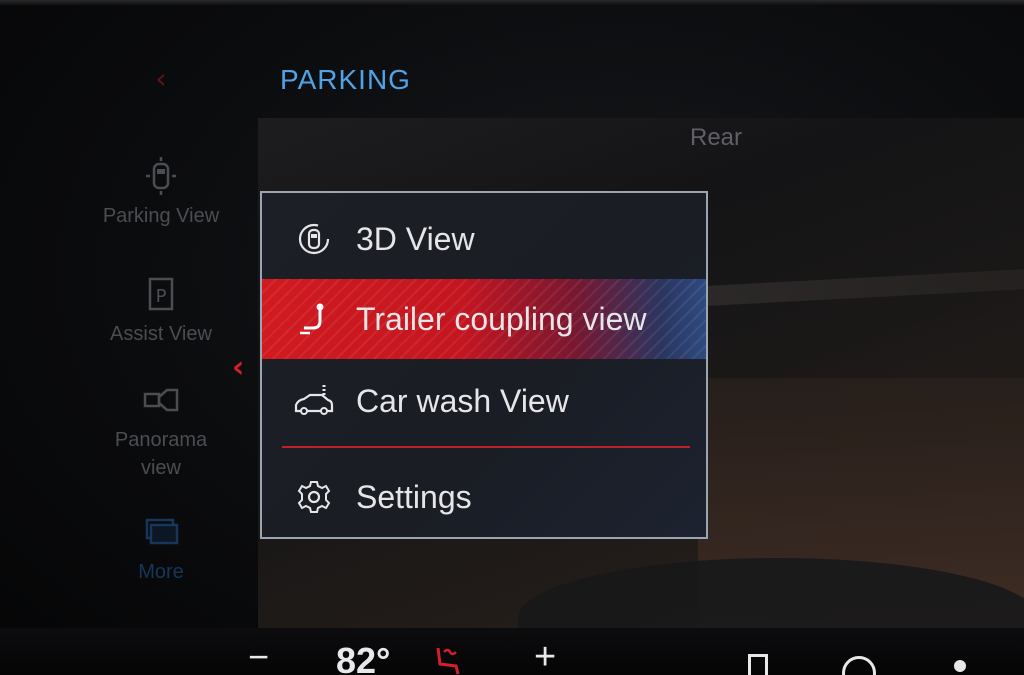 The width and height of the screenshot is (1024, 675). I want to click on car-topdown-icon, so click(161, 176).